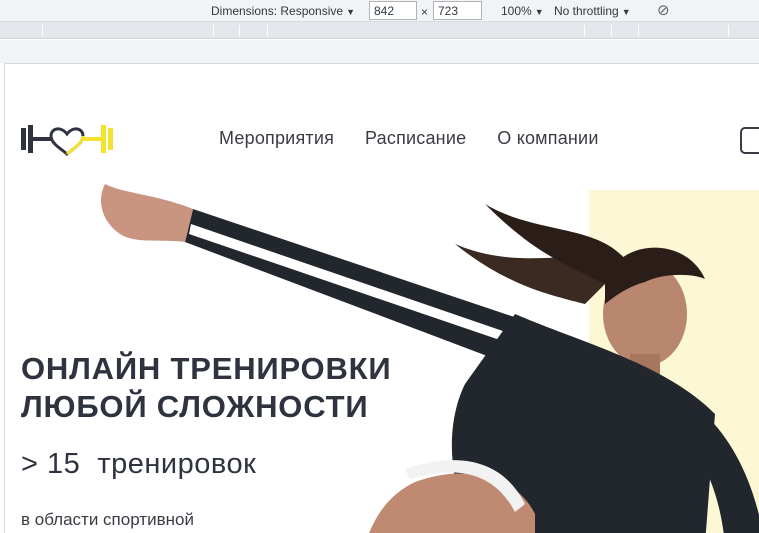 The width and height of the screenshot is (759, 533). I want to click on hero-workout-count: > 15 тренировок, so click(139, 464).